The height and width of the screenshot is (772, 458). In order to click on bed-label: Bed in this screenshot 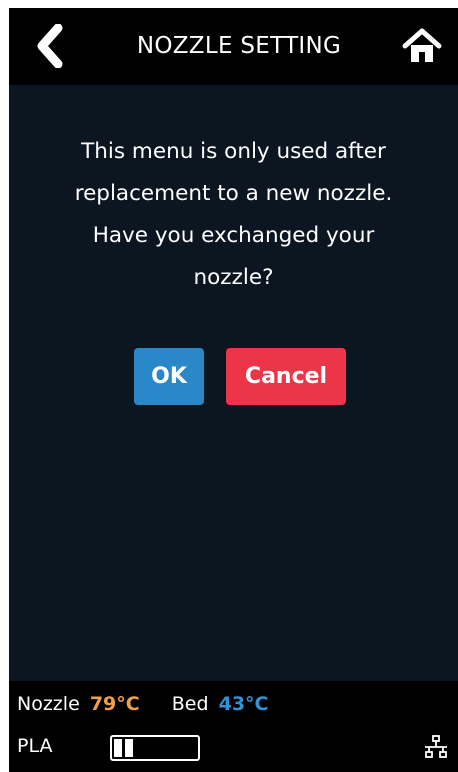, I will do `click(190, 704)`.